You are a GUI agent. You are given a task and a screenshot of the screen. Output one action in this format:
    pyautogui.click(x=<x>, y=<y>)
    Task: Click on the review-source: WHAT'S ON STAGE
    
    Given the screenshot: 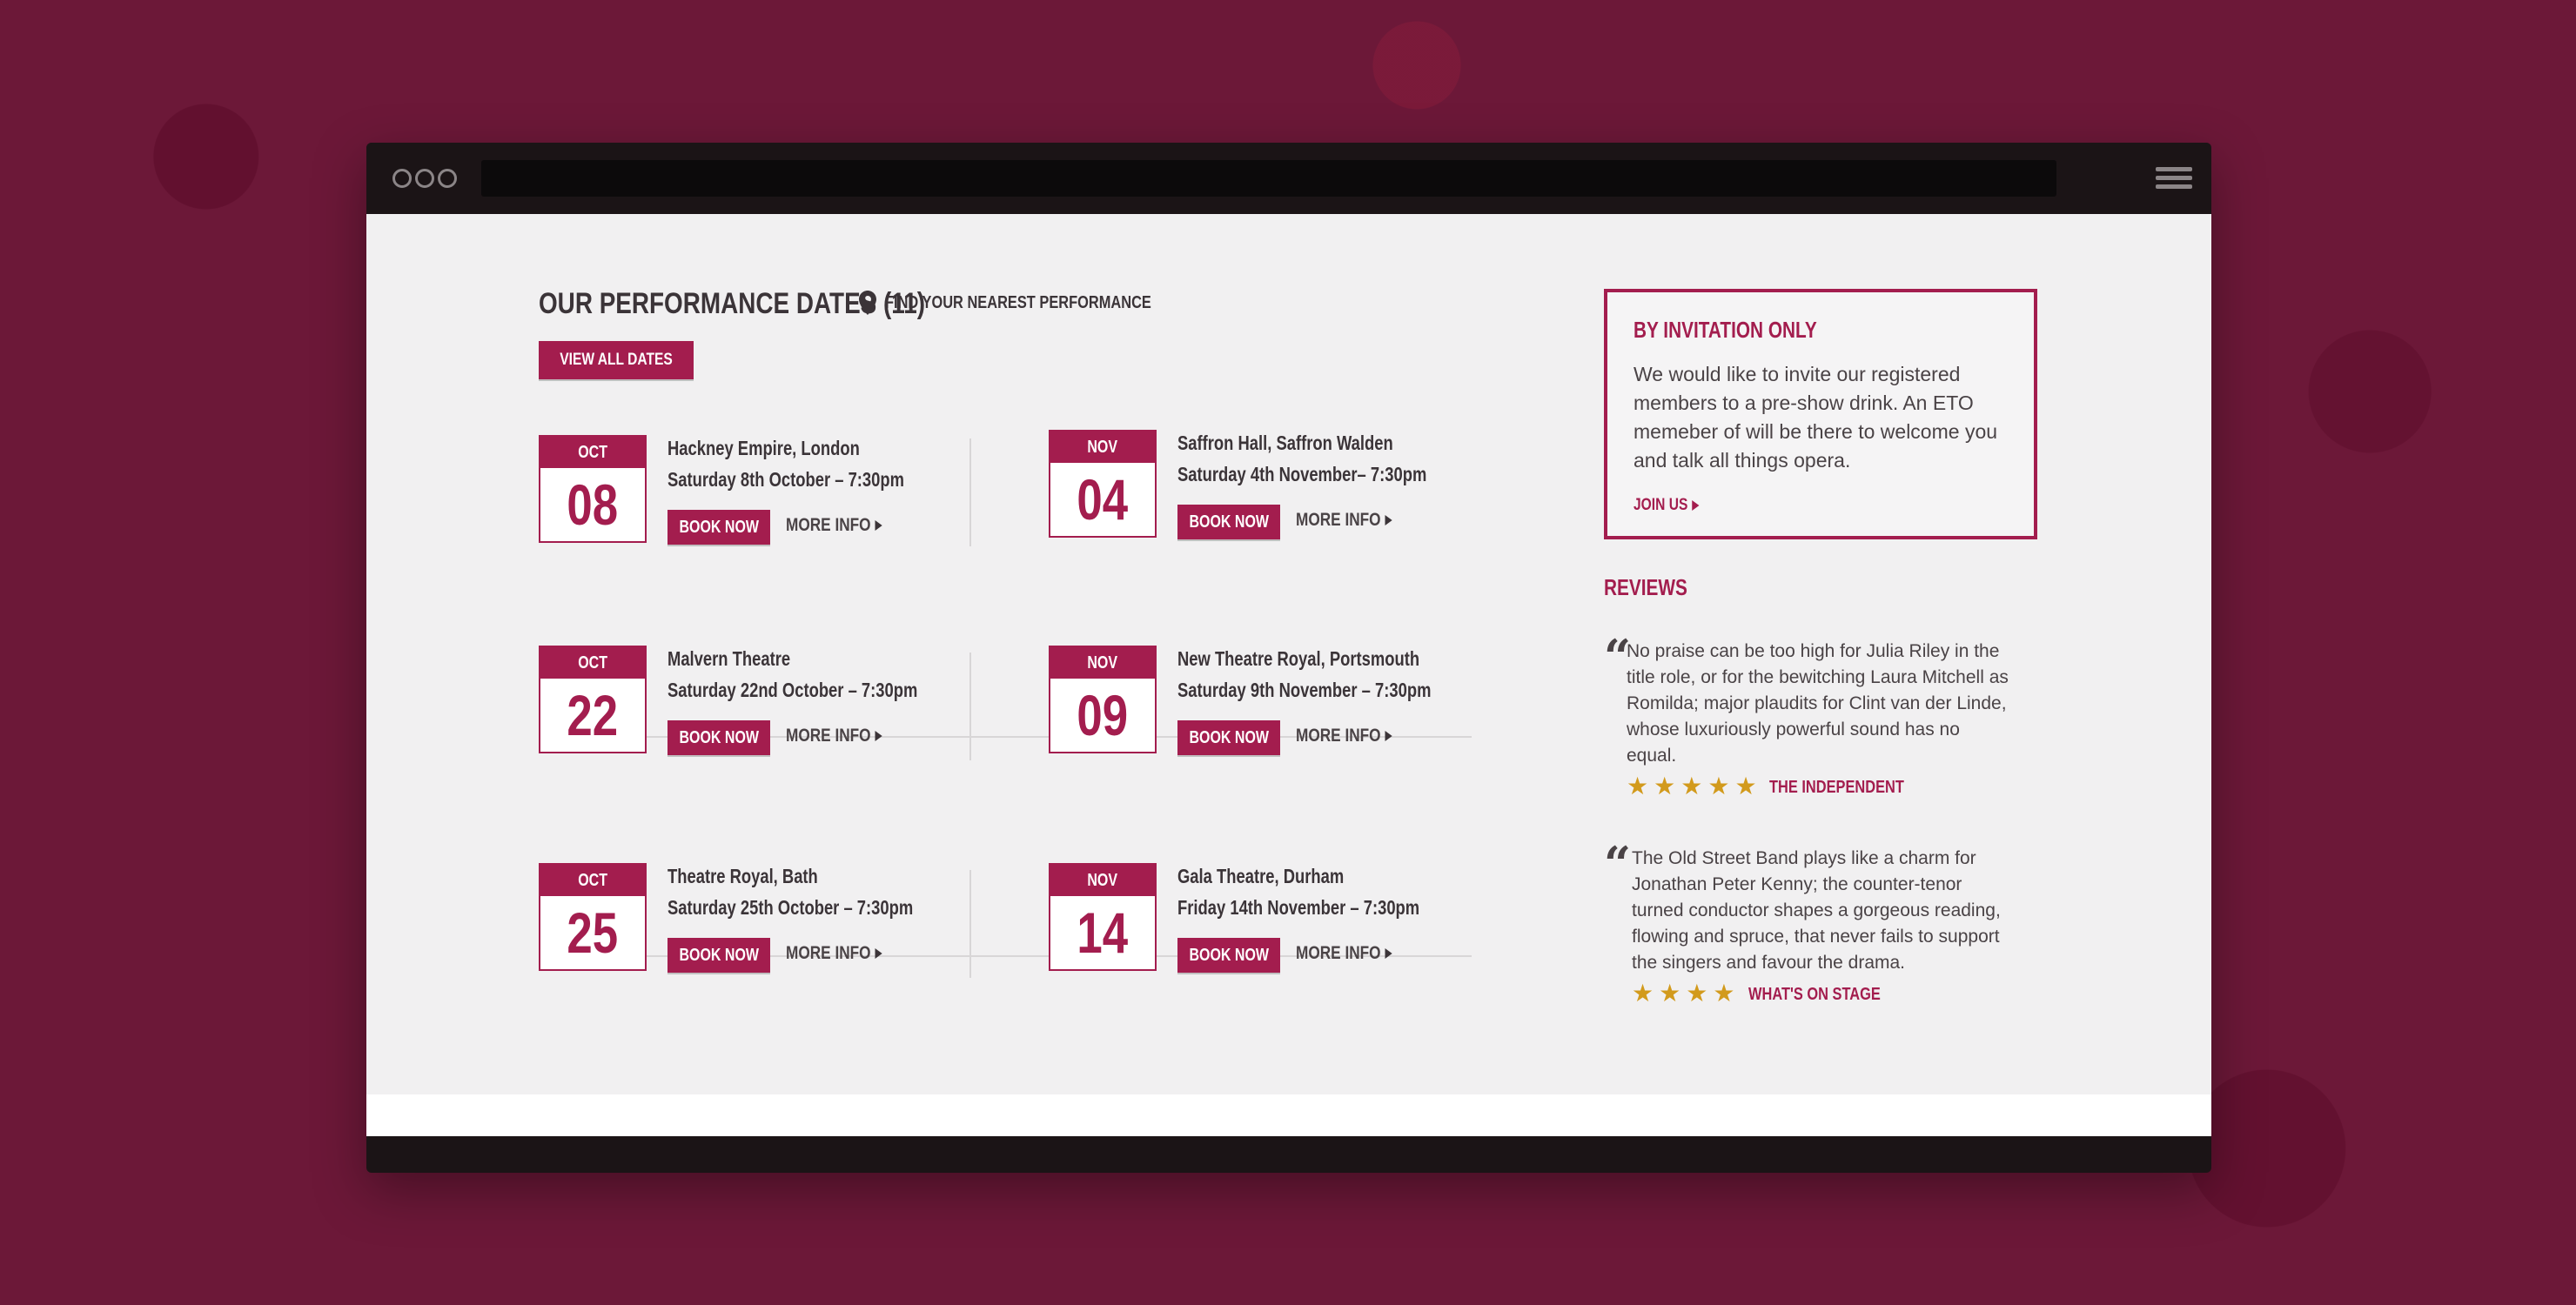 What is the action you would take?
    pyautogui.click(x=1814, y=994)
    